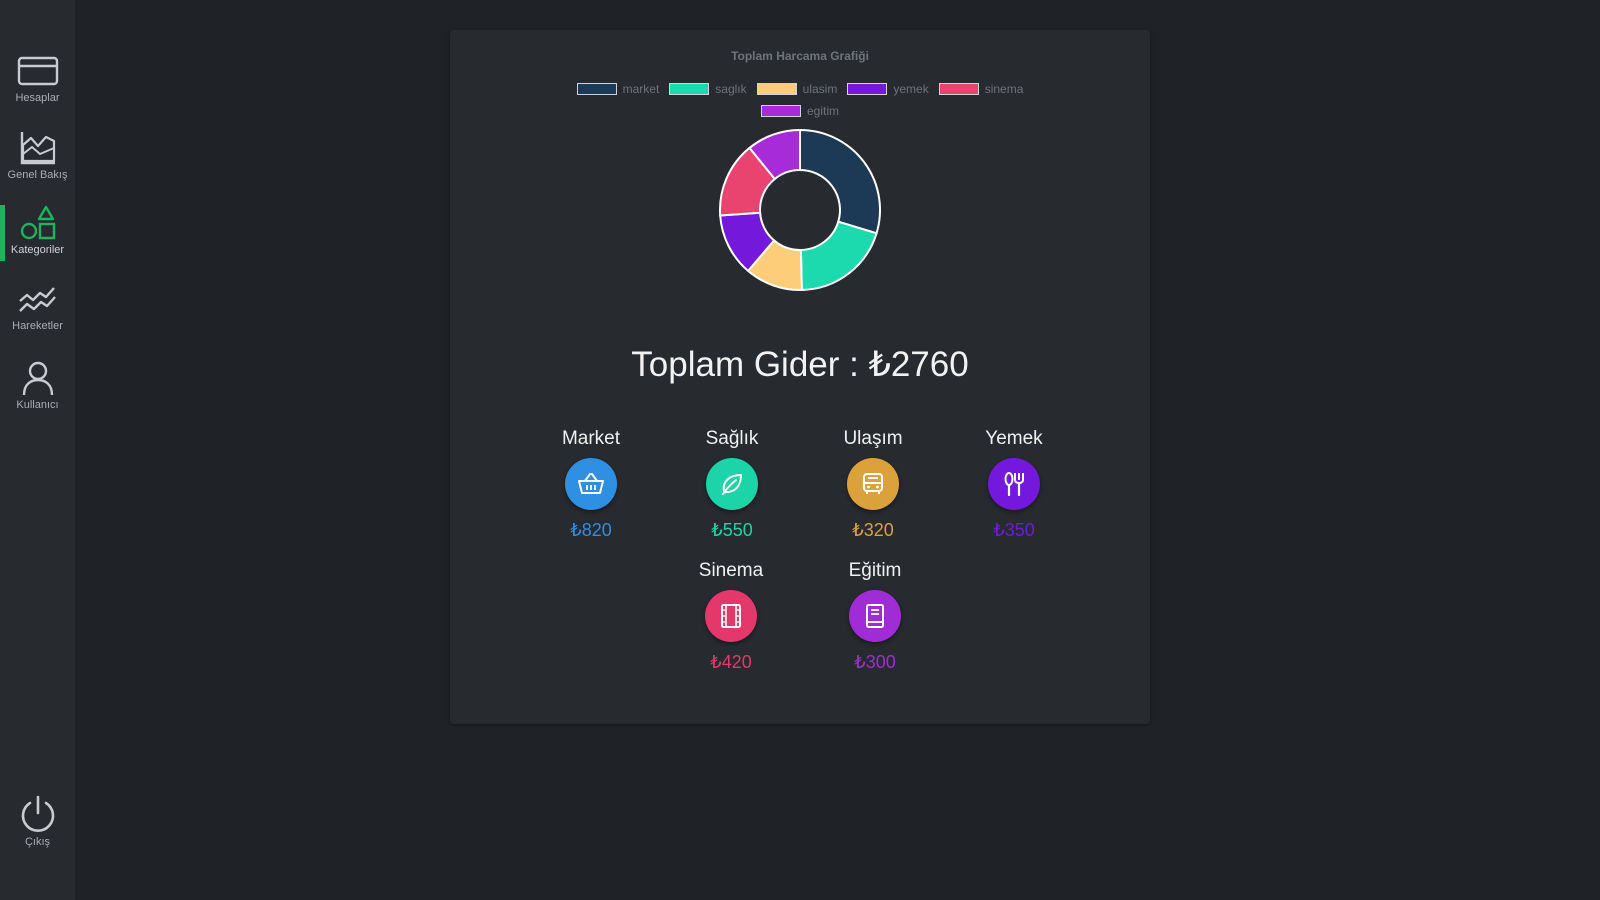 The width and height of the screenshot is (1600, 900). Describe the element at coordinates (731, 89) in the screenshot. I see `legend-label: saglık` at that location.